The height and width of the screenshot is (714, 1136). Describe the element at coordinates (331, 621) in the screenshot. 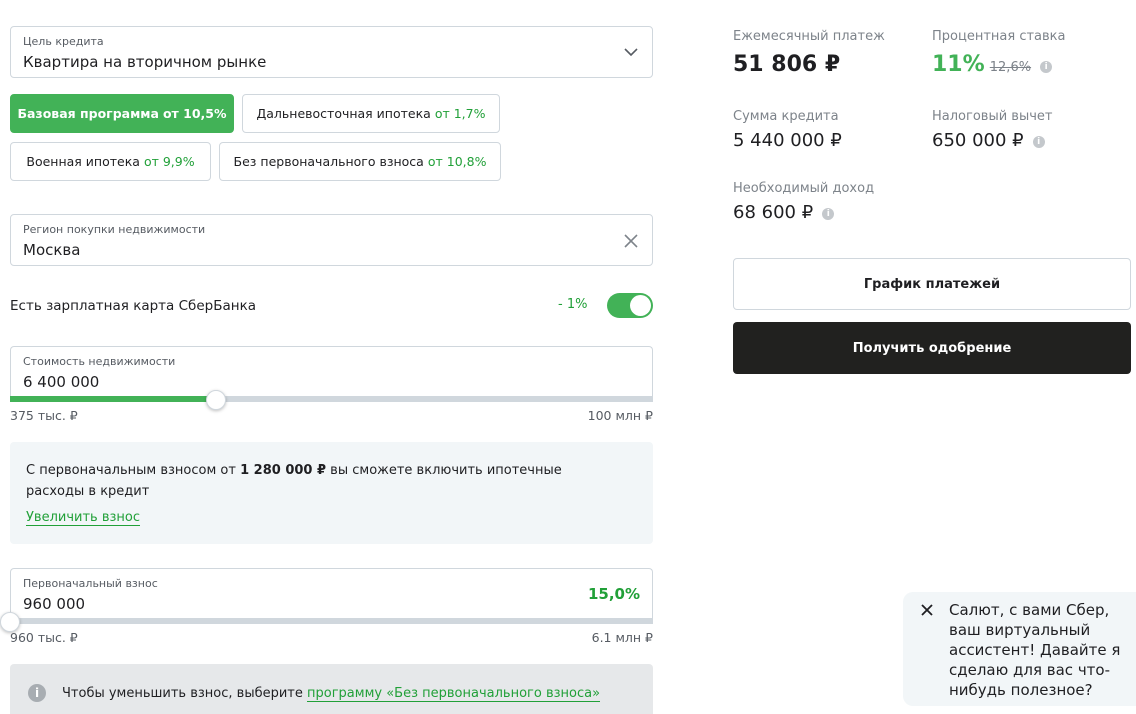

I see `down-payment-slider` at that location.